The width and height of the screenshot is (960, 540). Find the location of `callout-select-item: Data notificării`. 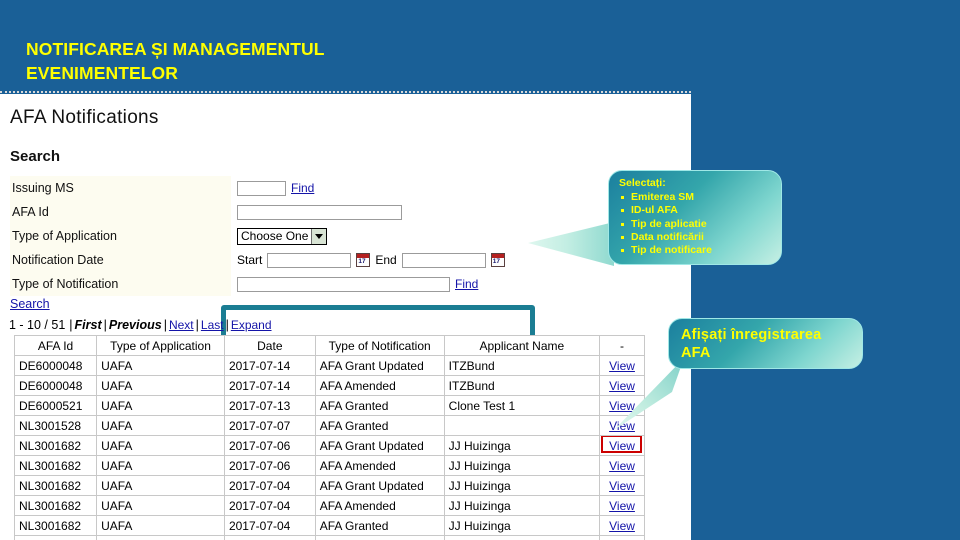

callout-select-item: Data notificării is located at coordinates (696, 237).